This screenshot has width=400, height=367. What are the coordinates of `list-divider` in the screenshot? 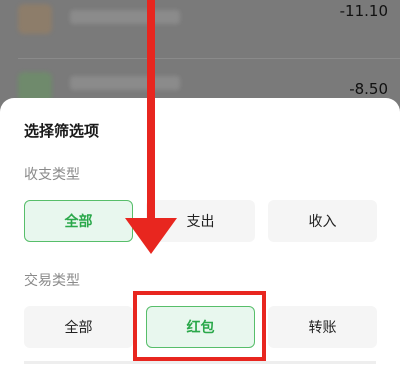 It's located at (209, 58).